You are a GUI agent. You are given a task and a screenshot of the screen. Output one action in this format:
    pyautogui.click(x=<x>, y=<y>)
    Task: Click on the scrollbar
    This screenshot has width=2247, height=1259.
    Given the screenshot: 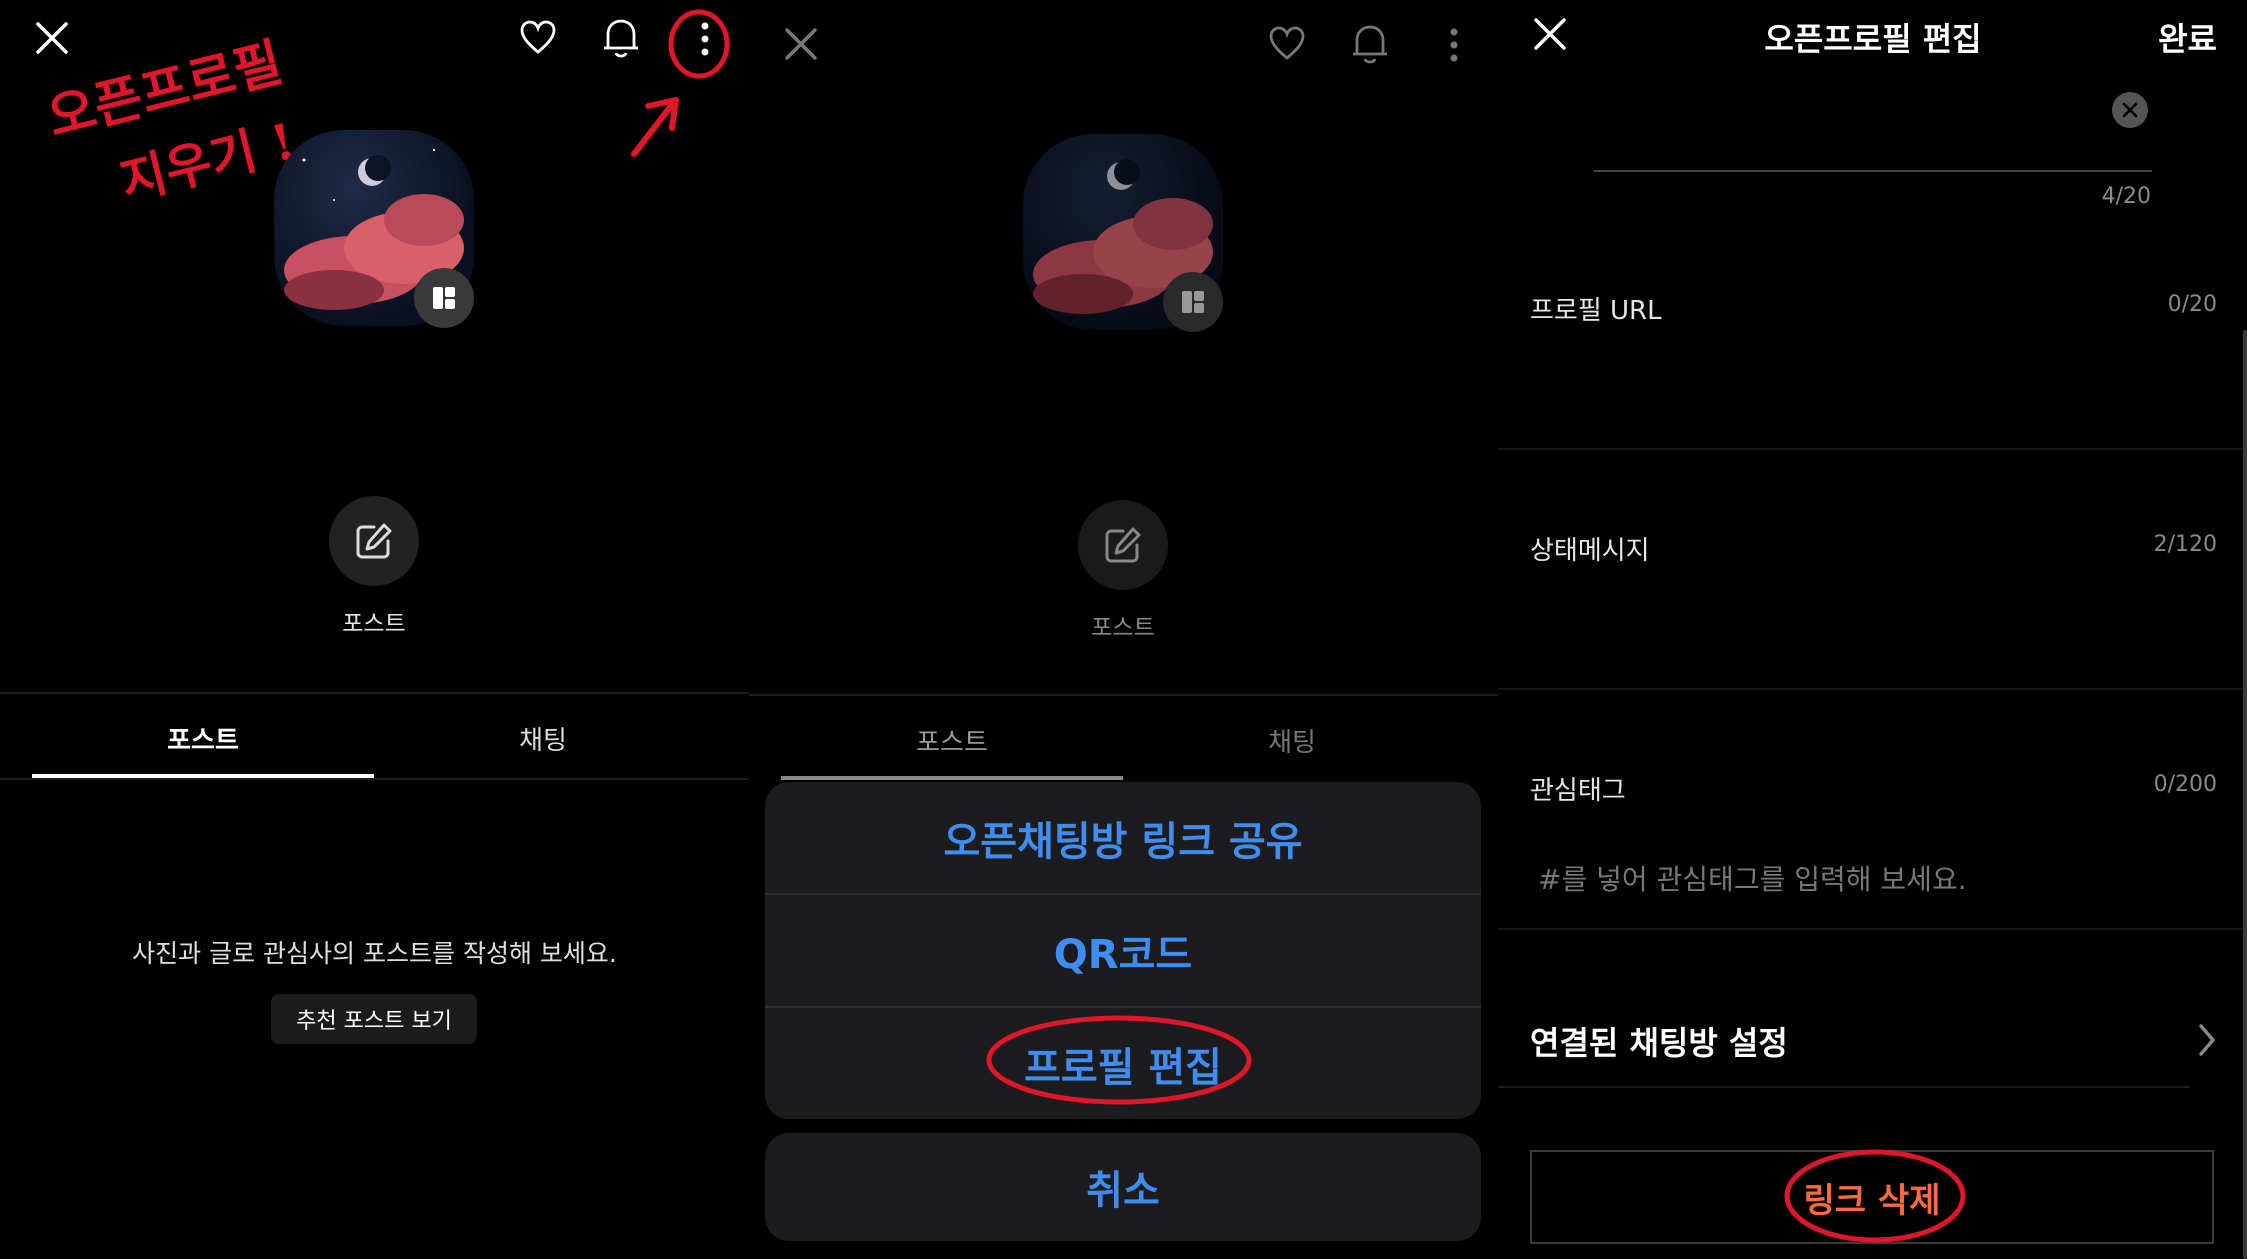 What is the action you would take?
    pyautogui.click(x=2245, y=794)
    